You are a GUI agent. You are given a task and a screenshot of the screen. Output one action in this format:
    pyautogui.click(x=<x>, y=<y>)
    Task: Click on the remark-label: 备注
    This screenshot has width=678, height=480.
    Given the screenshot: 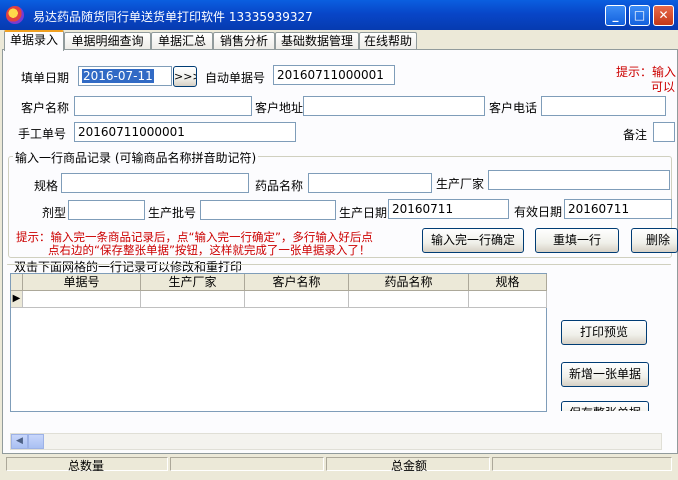 What is the action you would take?
    pyautogui.click(x=635, y=135)
    